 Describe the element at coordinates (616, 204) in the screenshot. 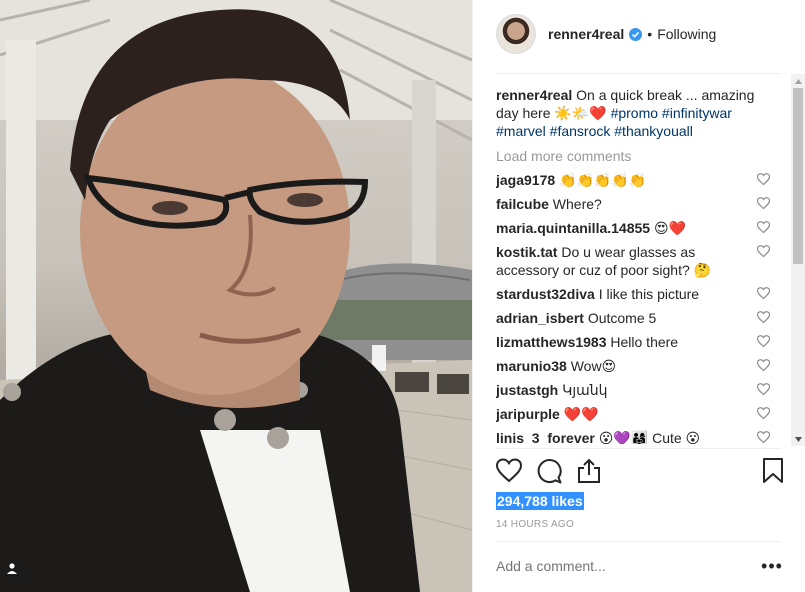

I see `comment-text: failcube Where?` at that location.